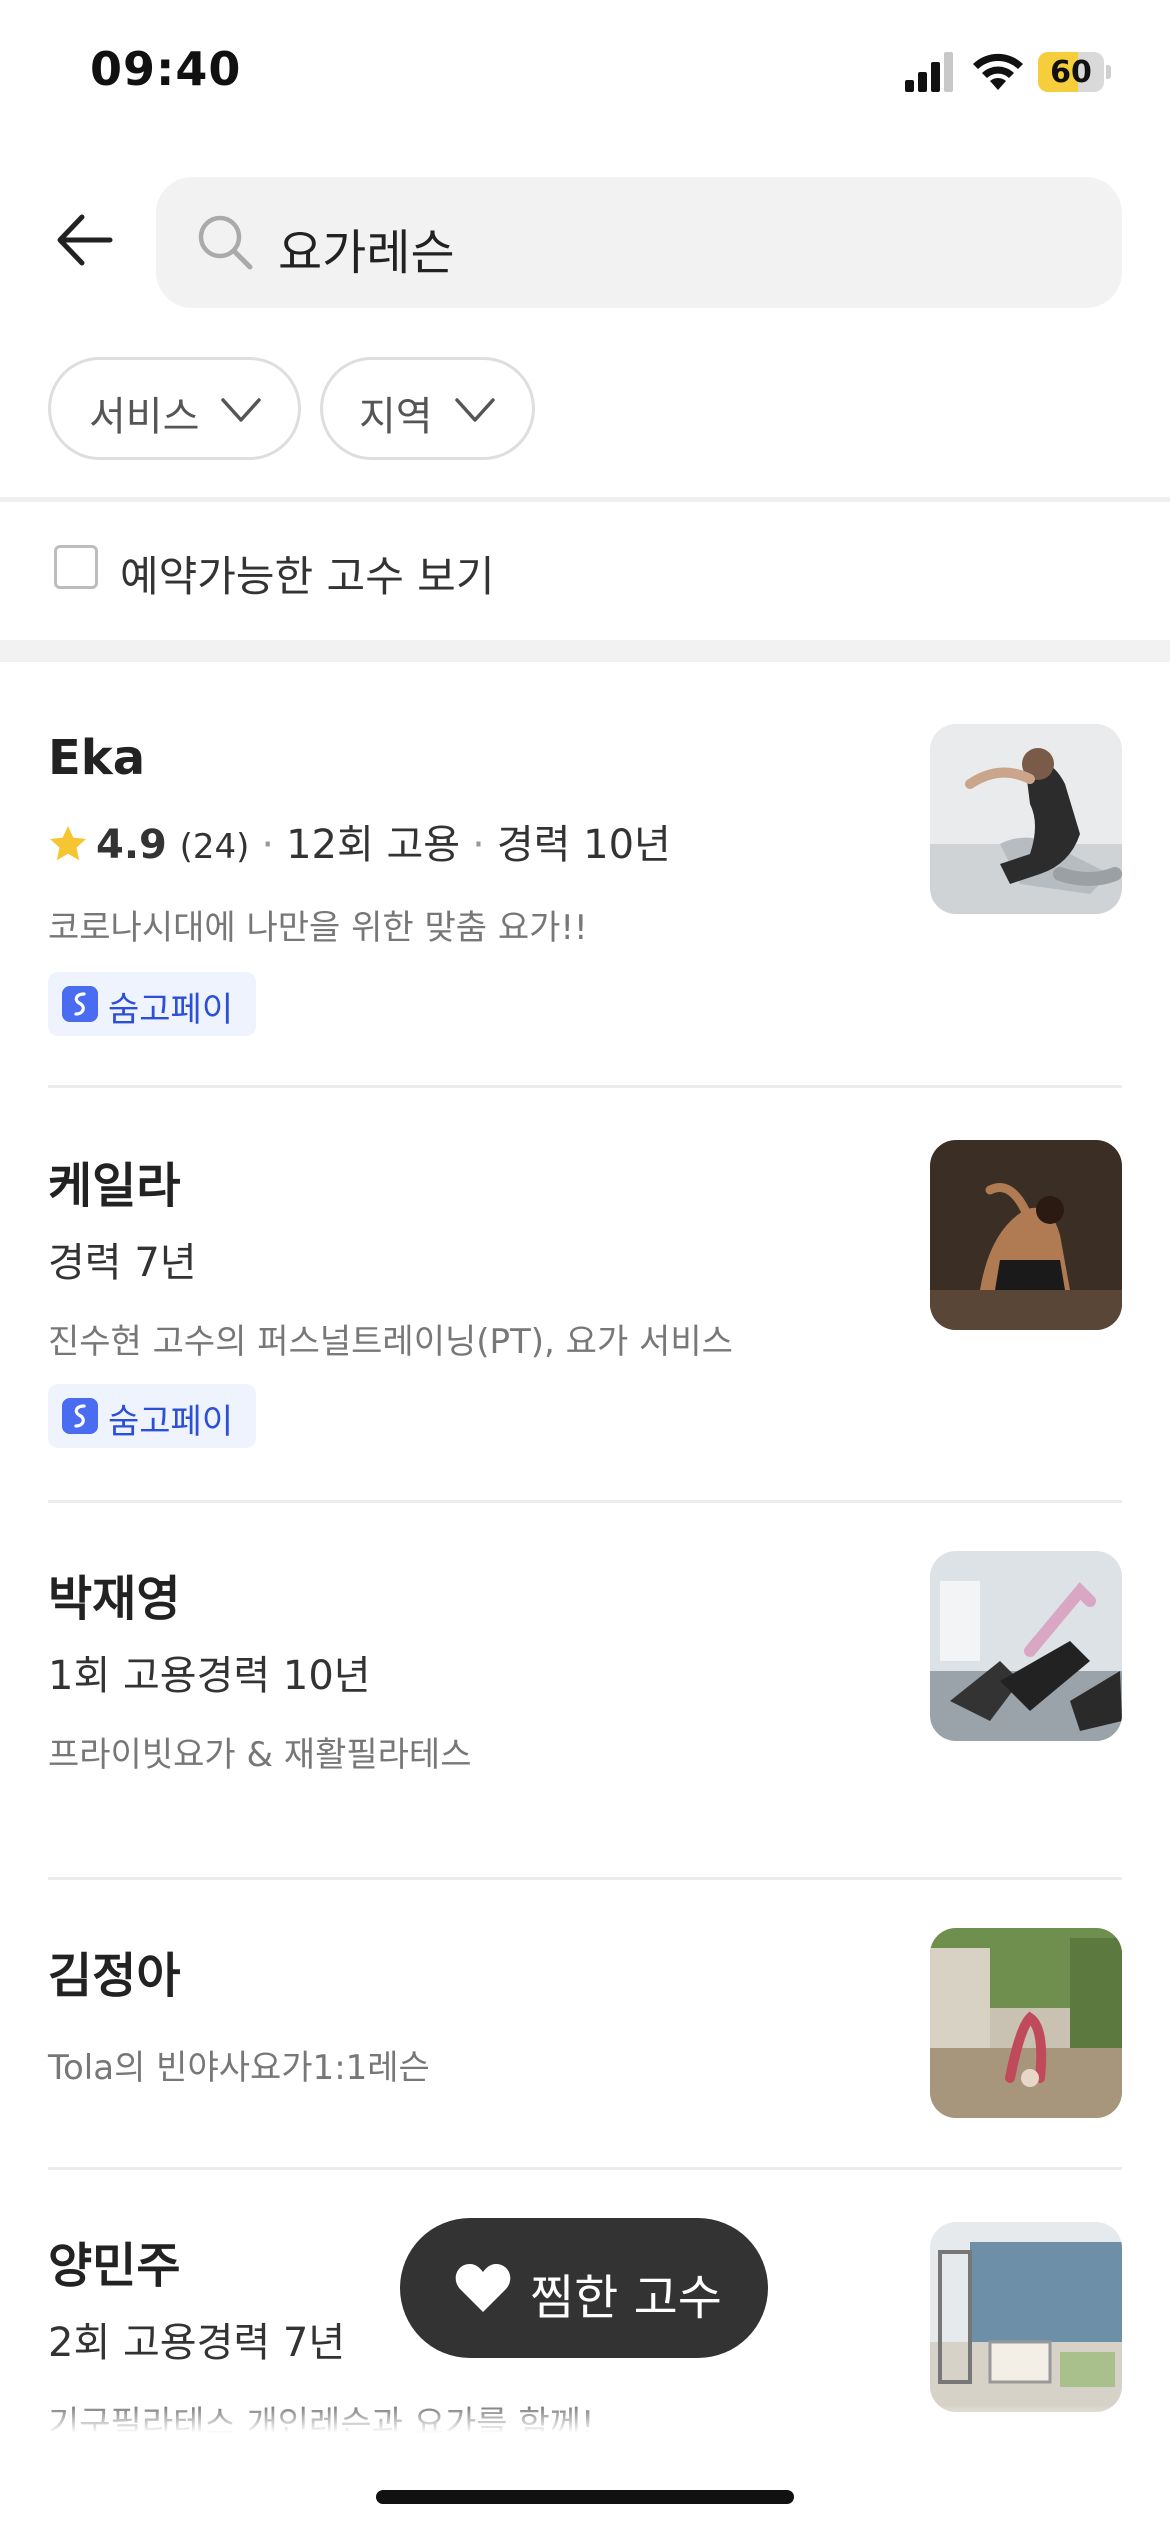 Image resolution: width=1170 pixels, height=2532 pixels. What do you see at coordinates (68, 843) in the screenshot?
I see `star-icon` at bounding box center [68, 843].